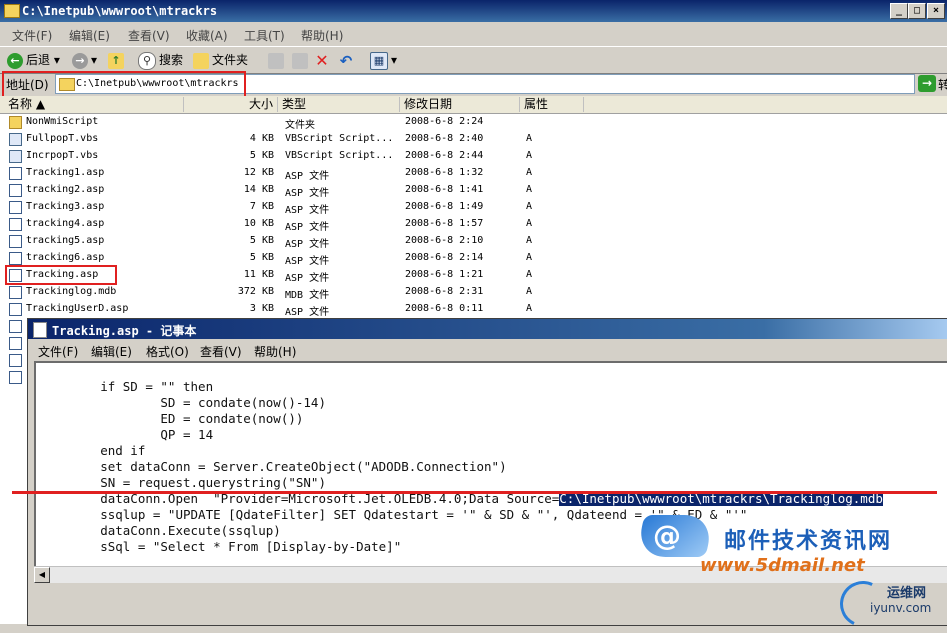 This screenshot has width=947, height=633. I want to click on code-line: if SD = "" then, so click(127, 386).